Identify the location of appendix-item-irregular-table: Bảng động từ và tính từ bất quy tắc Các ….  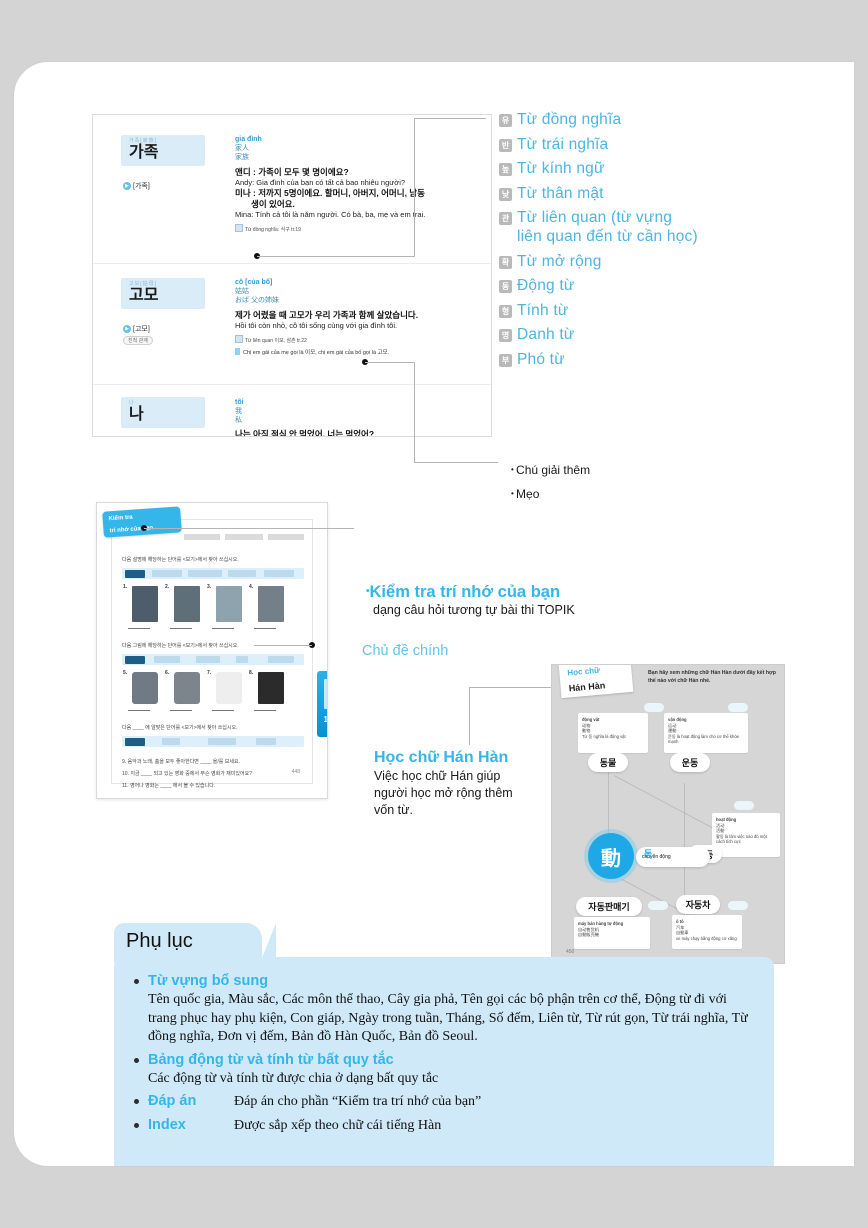
(443, 1069).